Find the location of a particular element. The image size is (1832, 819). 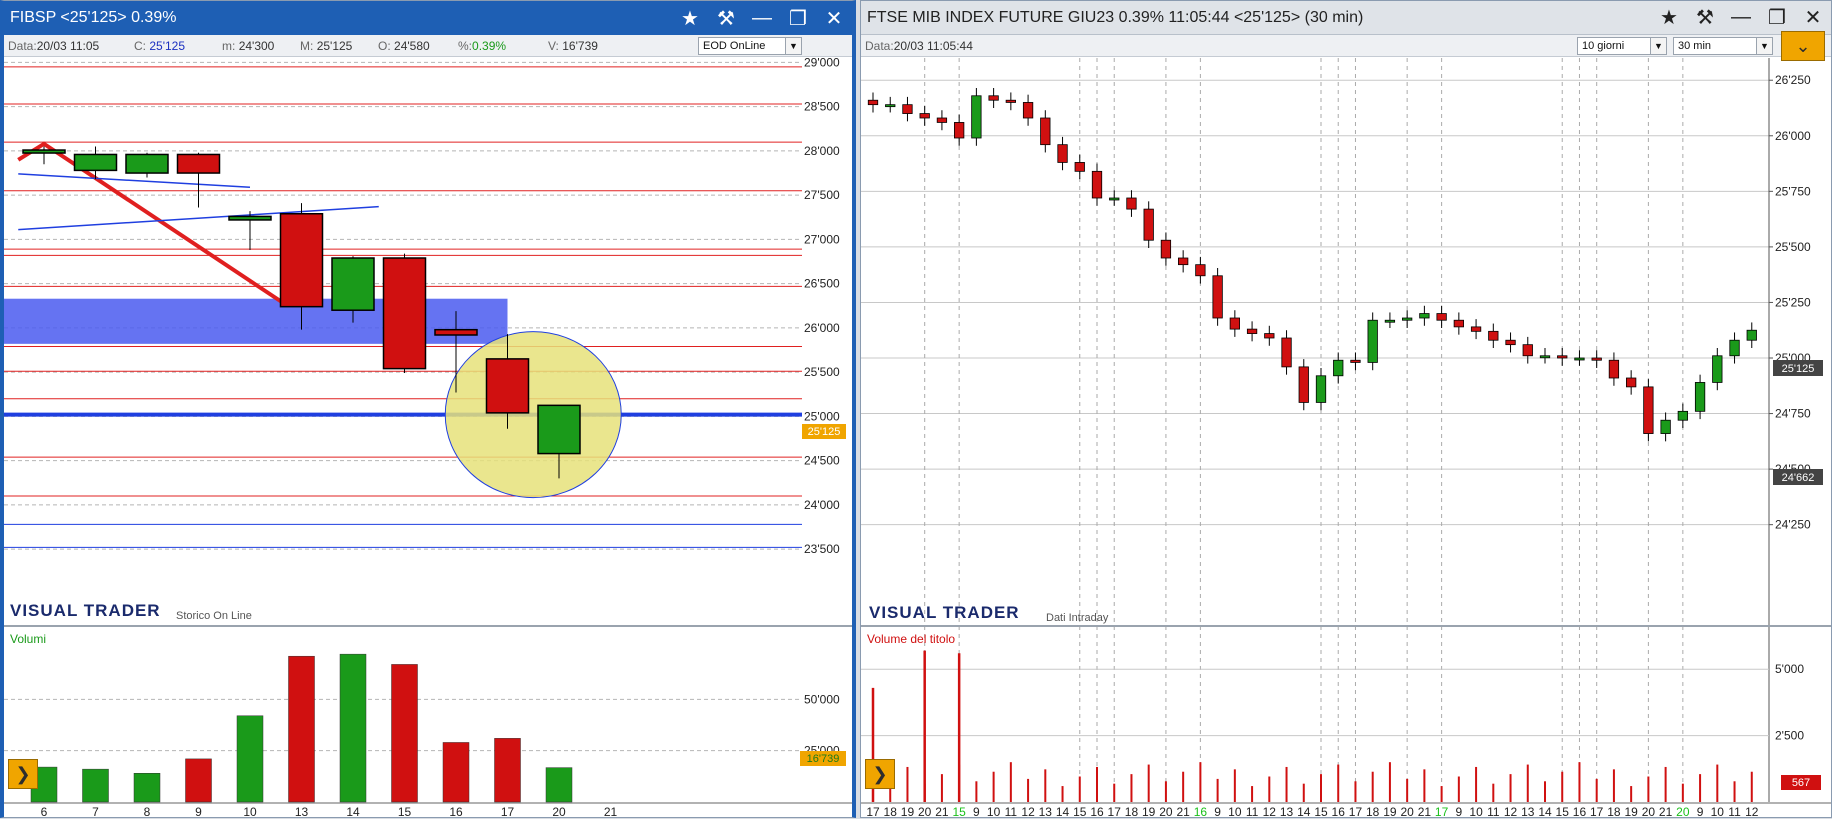

right-price-tag-text: 25'125 is located at coordinates (1798, 369).